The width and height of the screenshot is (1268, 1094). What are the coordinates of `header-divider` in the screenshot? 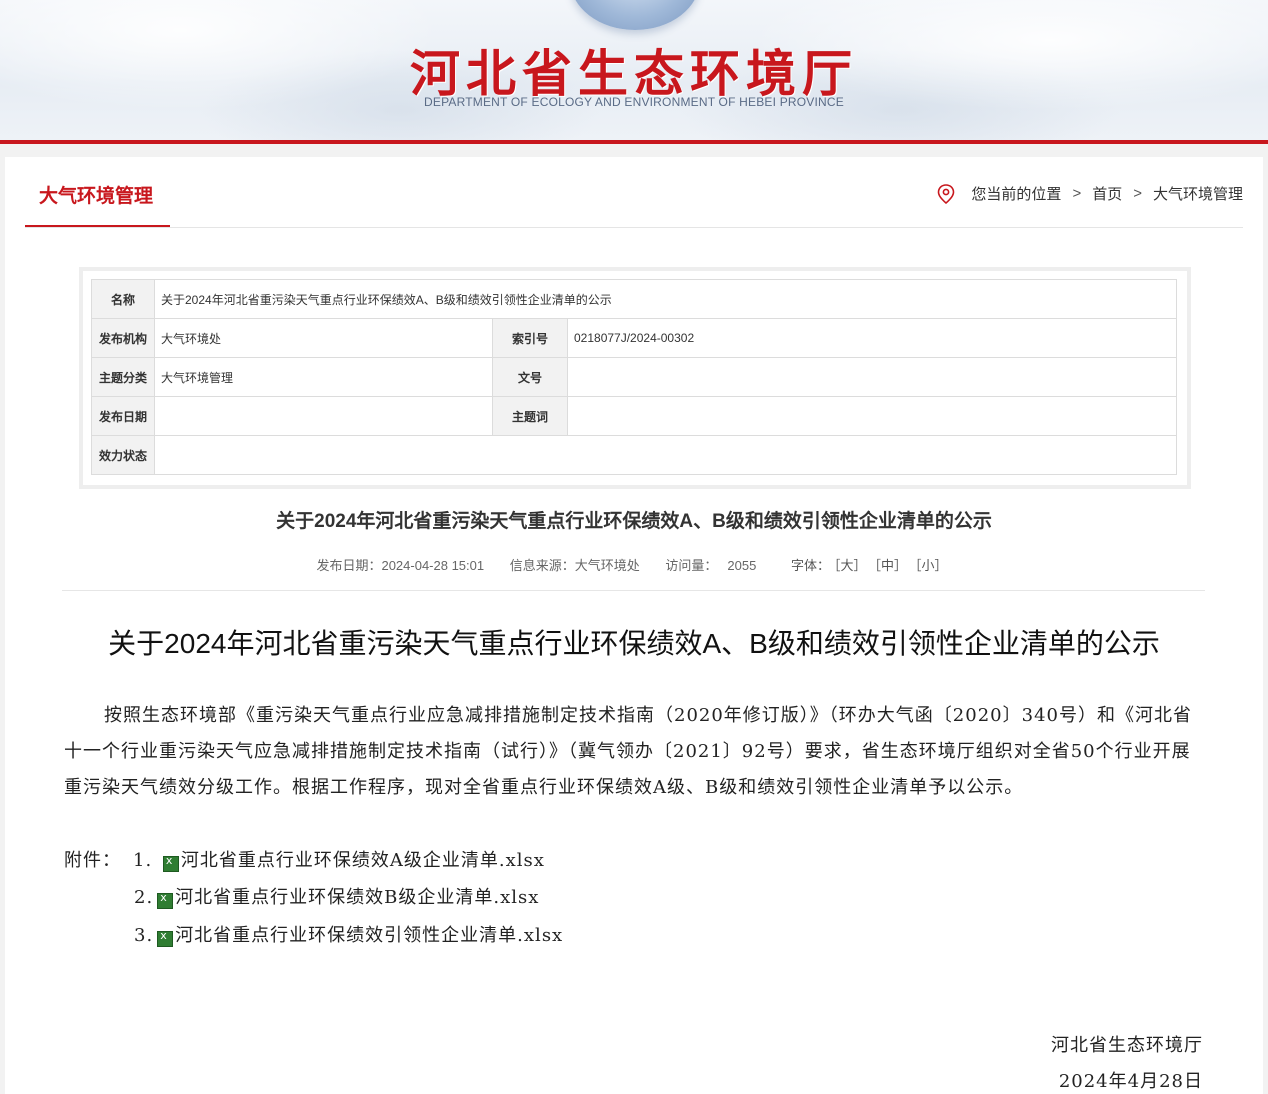 It's located at (634, 142).